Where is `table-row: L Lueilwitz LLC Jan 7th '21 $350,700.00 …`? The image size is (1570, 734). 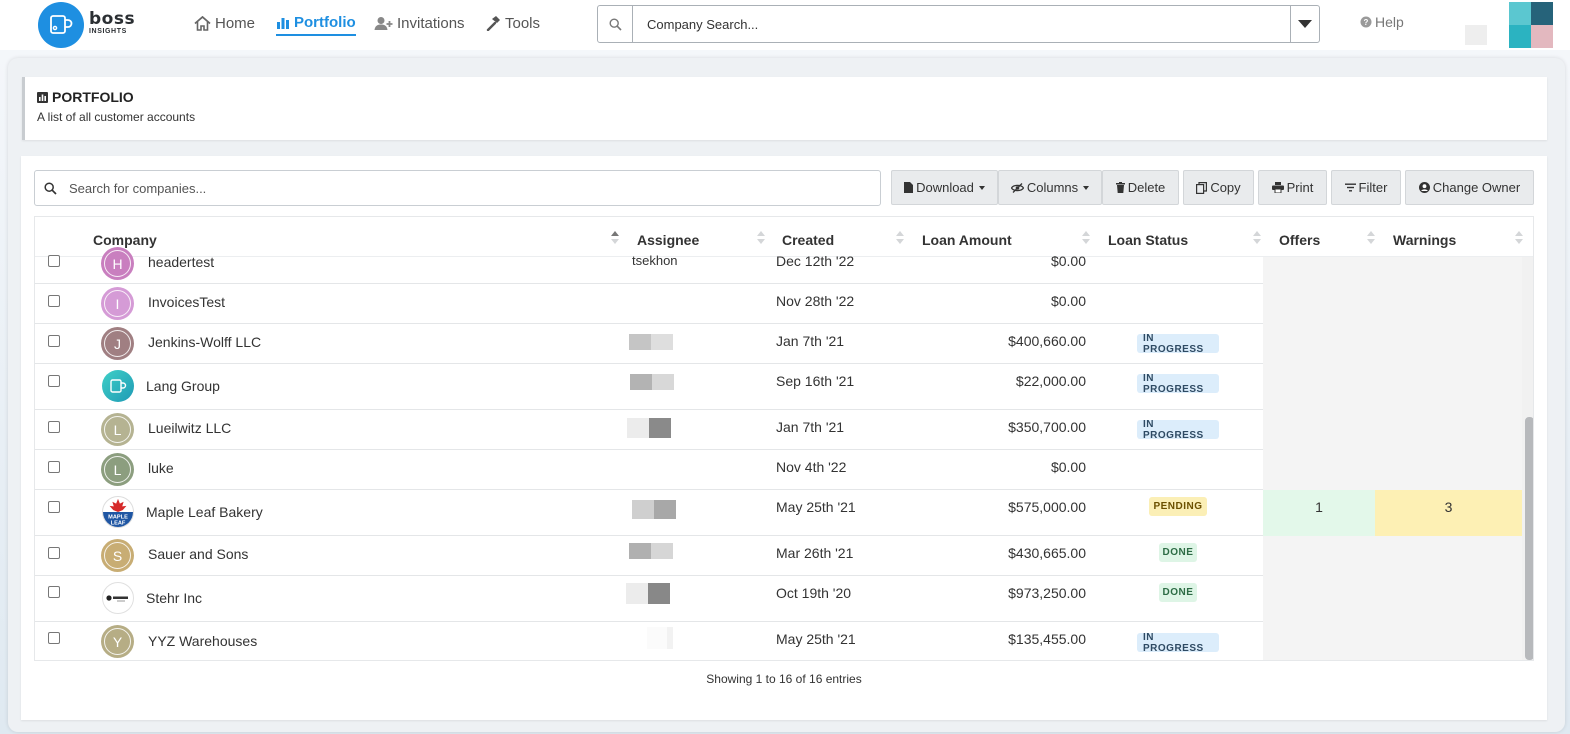
table-row: L Lueilwitz LLC Jan 7th '21 $350,700.00 … is located at coordinates (778, 430).